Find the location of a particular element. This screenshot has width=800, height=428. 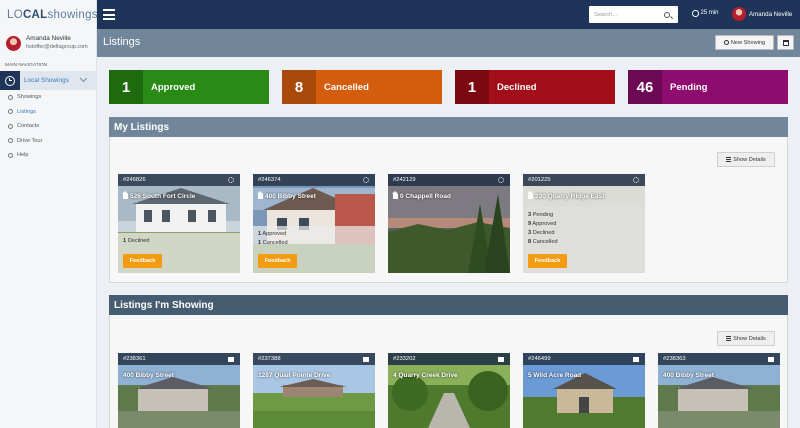

stat-count: 46 is located at coordinates (645, 87).